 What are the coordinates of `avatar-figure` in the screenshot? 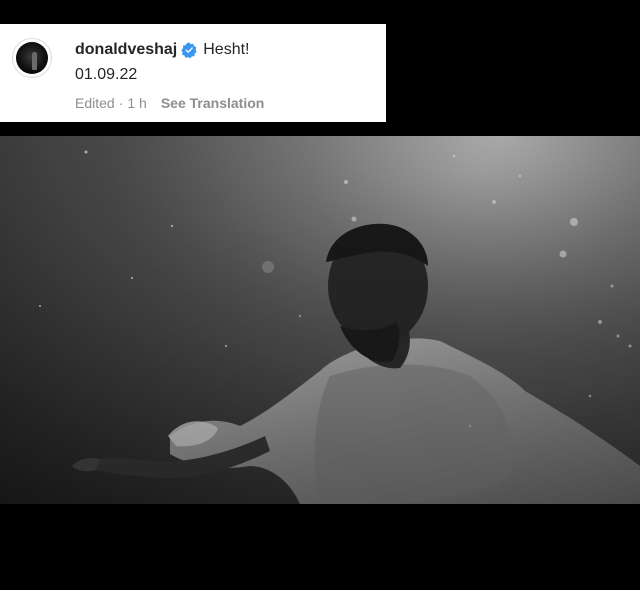 It's located at (34, 61).